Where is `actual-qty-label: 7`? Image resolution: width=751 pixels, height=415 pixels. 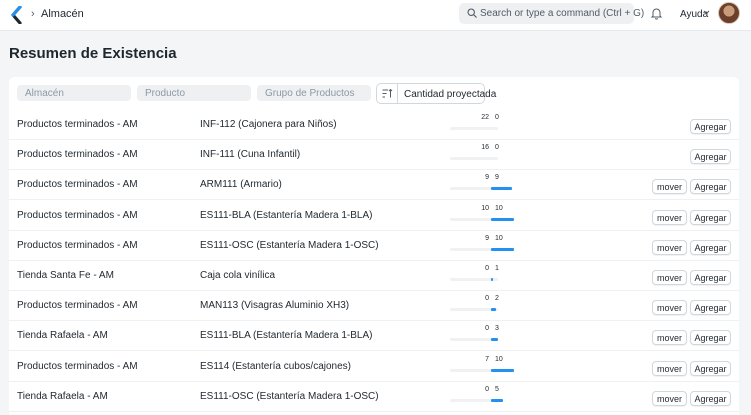 actual-qty-label: 7 is located at coordinates (487, 359).